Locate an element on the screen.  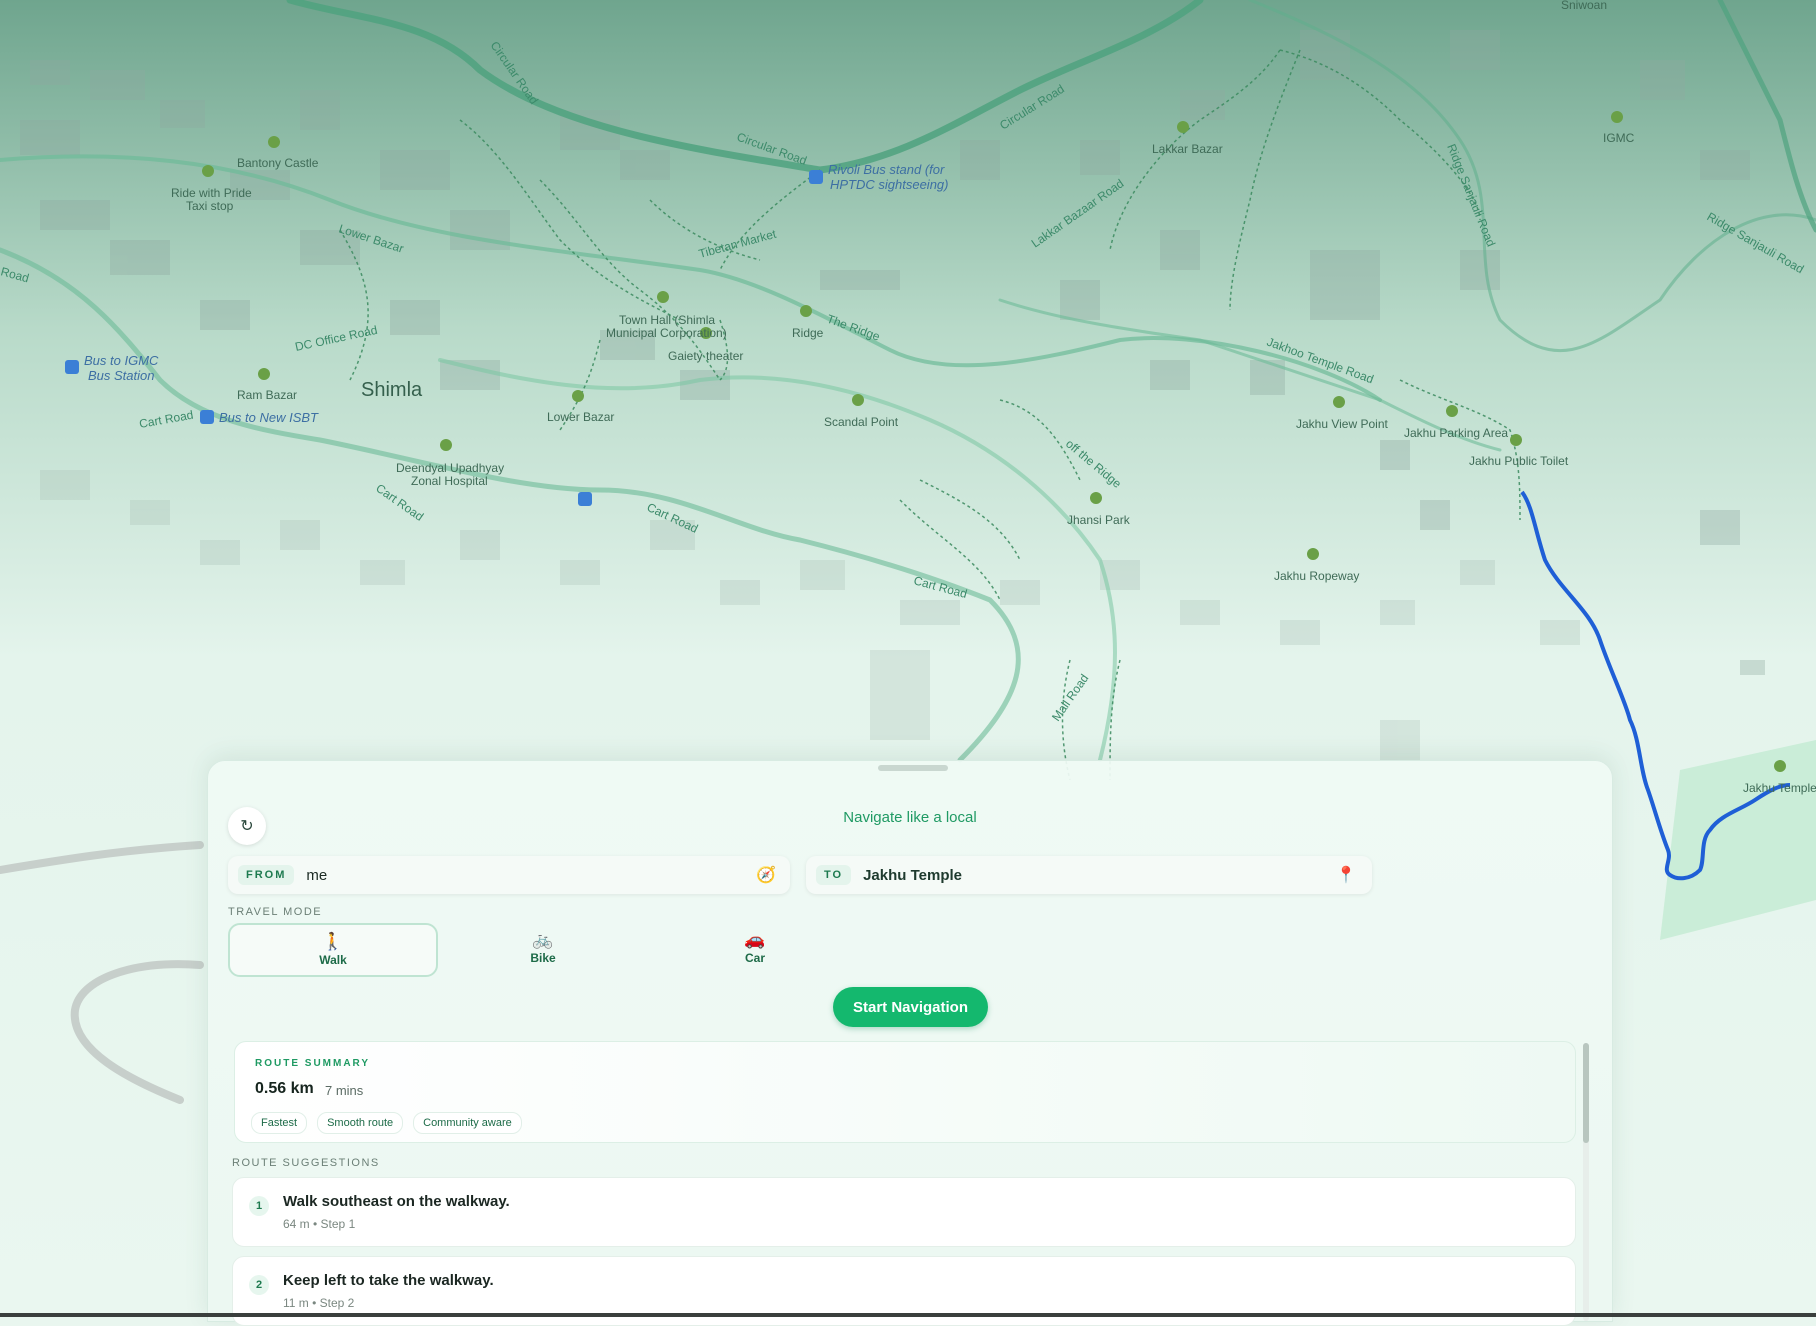
place-label: Sniwoan is located at coordinates (1584, 6).